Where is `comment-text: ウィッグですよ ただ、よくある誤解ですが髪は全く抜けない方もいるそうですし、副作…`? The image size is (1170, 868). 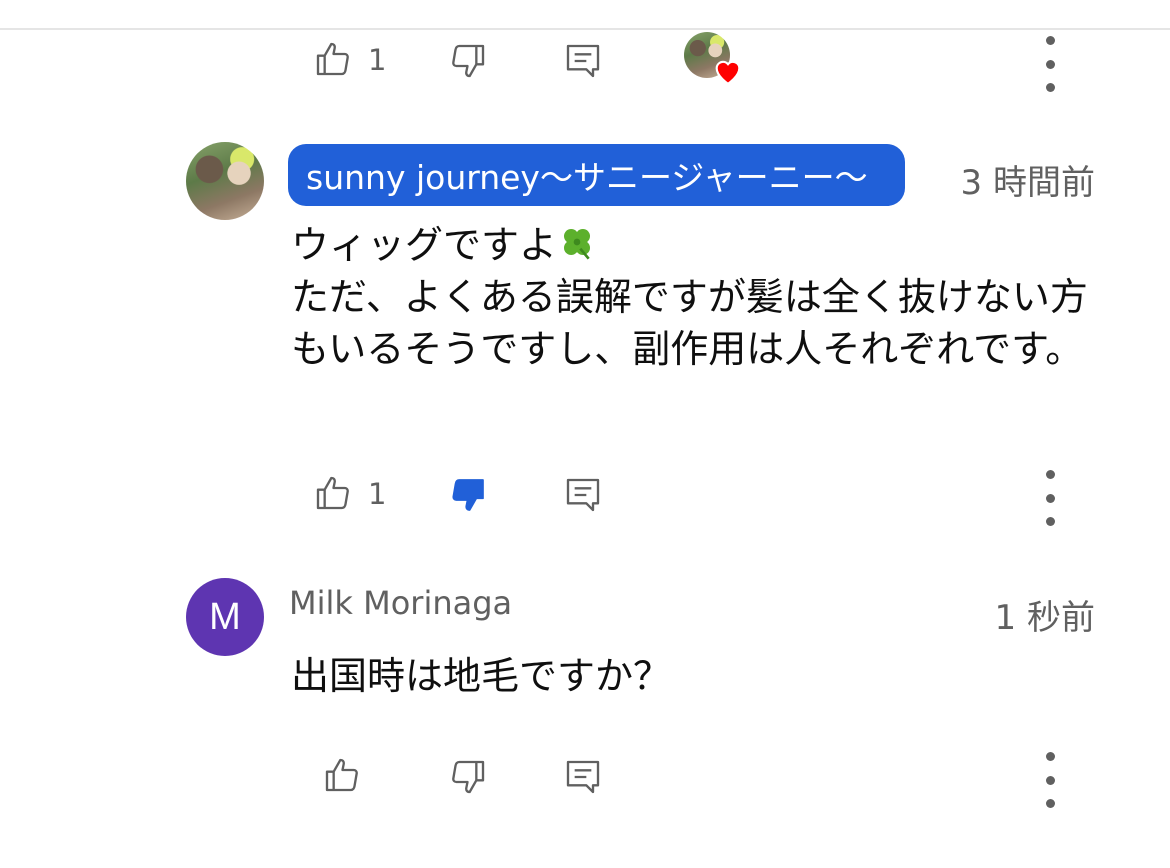
comment-text: ウィッグですよ ただ、よくある誤解ですが髪は全く抜けない方もいるそうですし、副作… is located at coordinates (691, 297).